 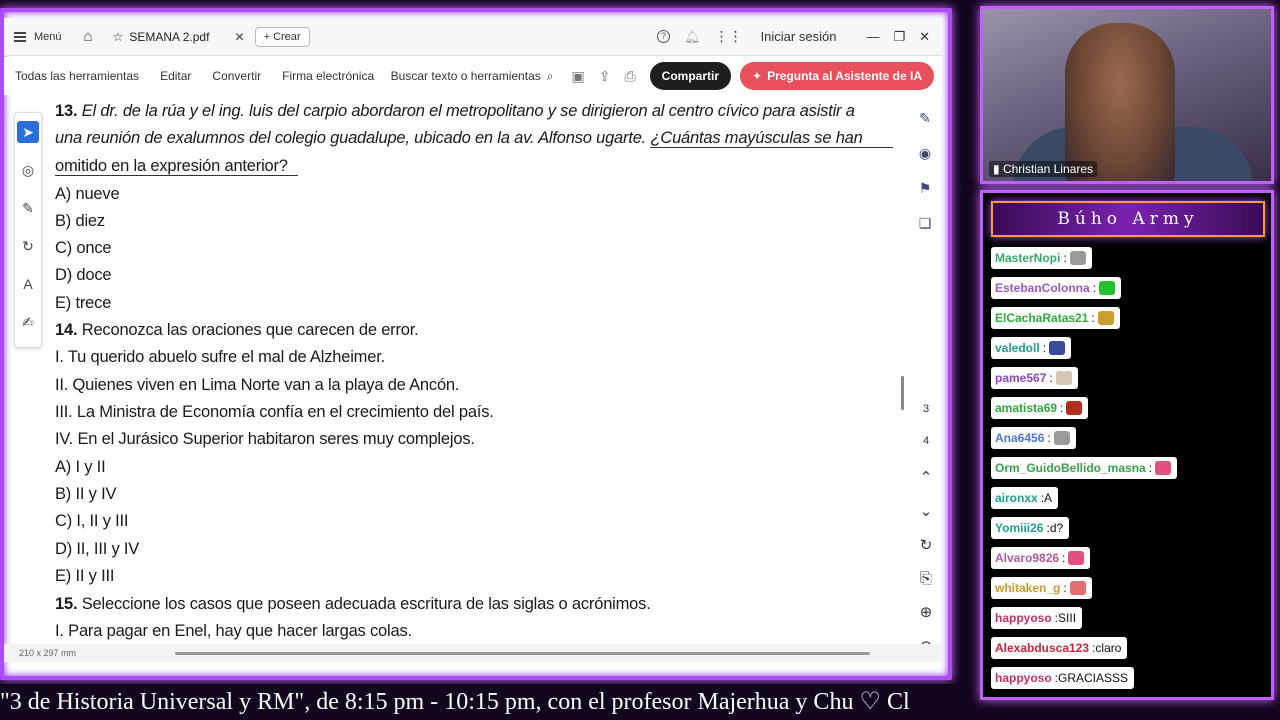 I want to click on chat-username: Yomiii26, so click(x=1019, y=528).